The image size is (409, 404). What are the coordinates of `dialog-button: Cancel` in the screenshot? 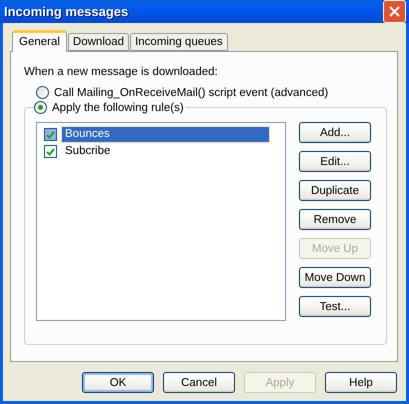 It's located at (199, 382).